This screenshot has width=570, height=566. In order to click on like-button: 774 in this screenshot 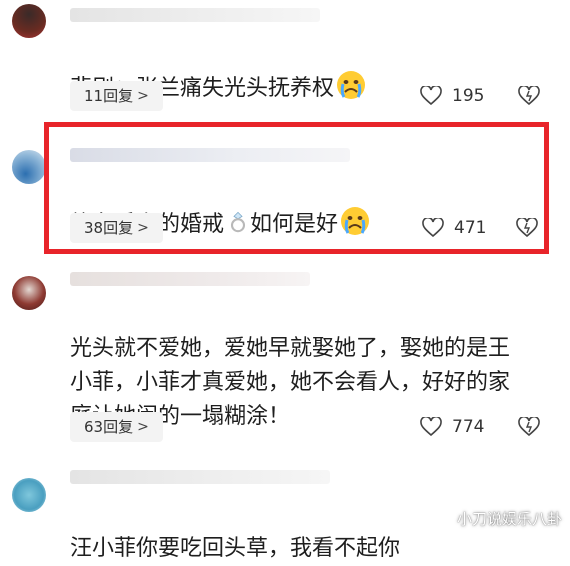, I will do `click(452, 427)`.